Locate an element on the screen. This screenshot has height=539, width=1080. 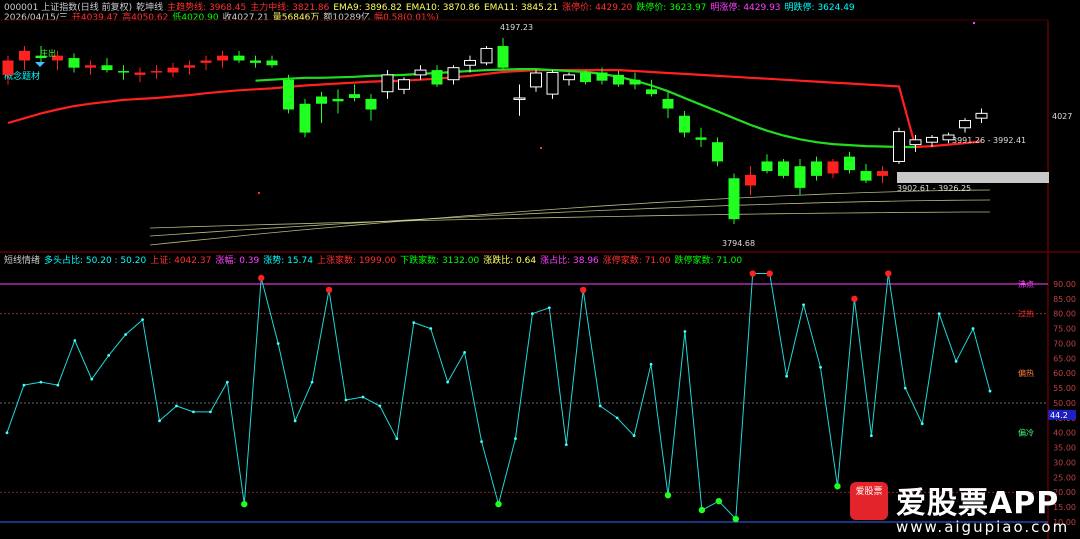
y-tick-label: 90.00 is located at coordinates (1064, 284).